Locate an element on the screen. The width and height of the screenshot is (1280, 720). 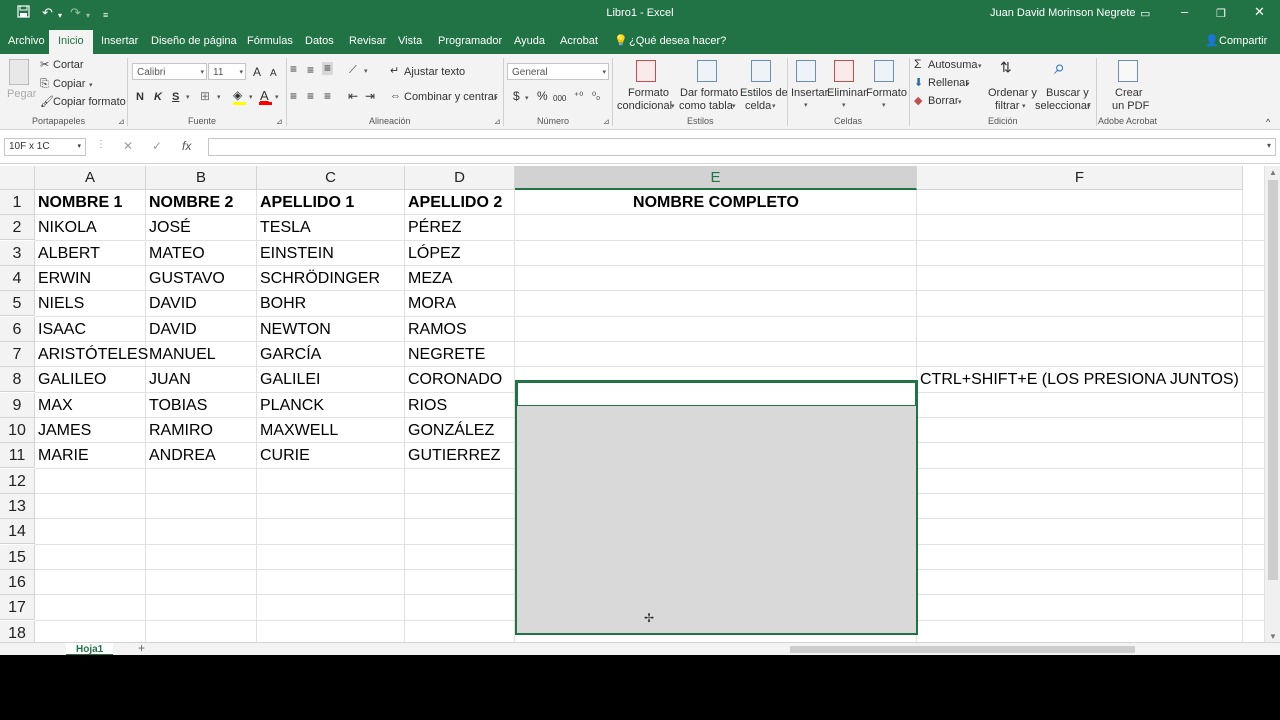
column-header-c: C is located at coordinates (331, 178).